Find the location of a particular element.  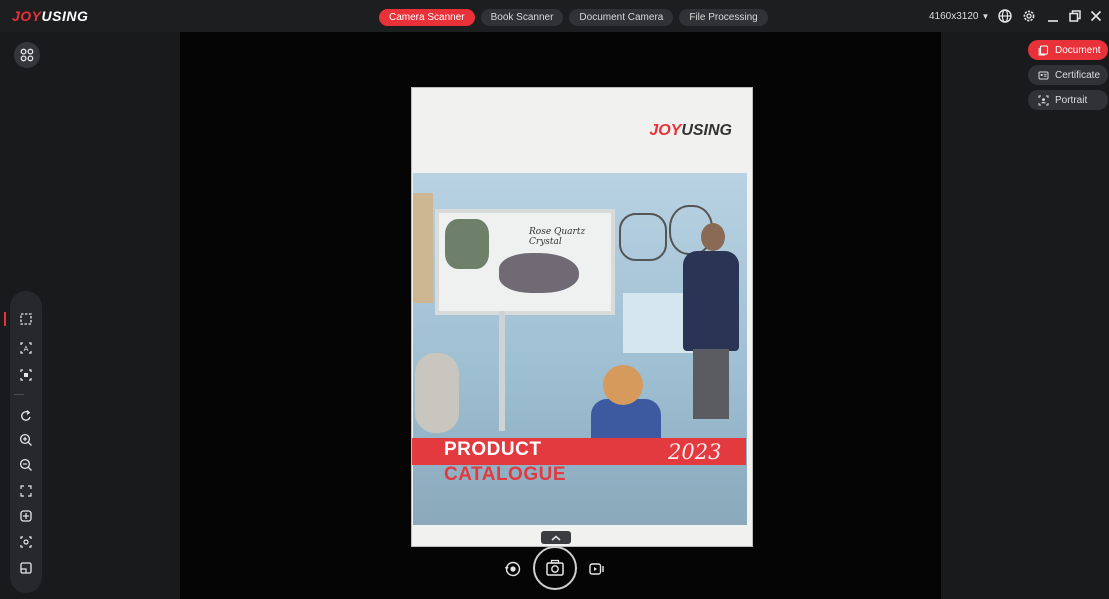

right-panel is located at coordinates (1025, 315).